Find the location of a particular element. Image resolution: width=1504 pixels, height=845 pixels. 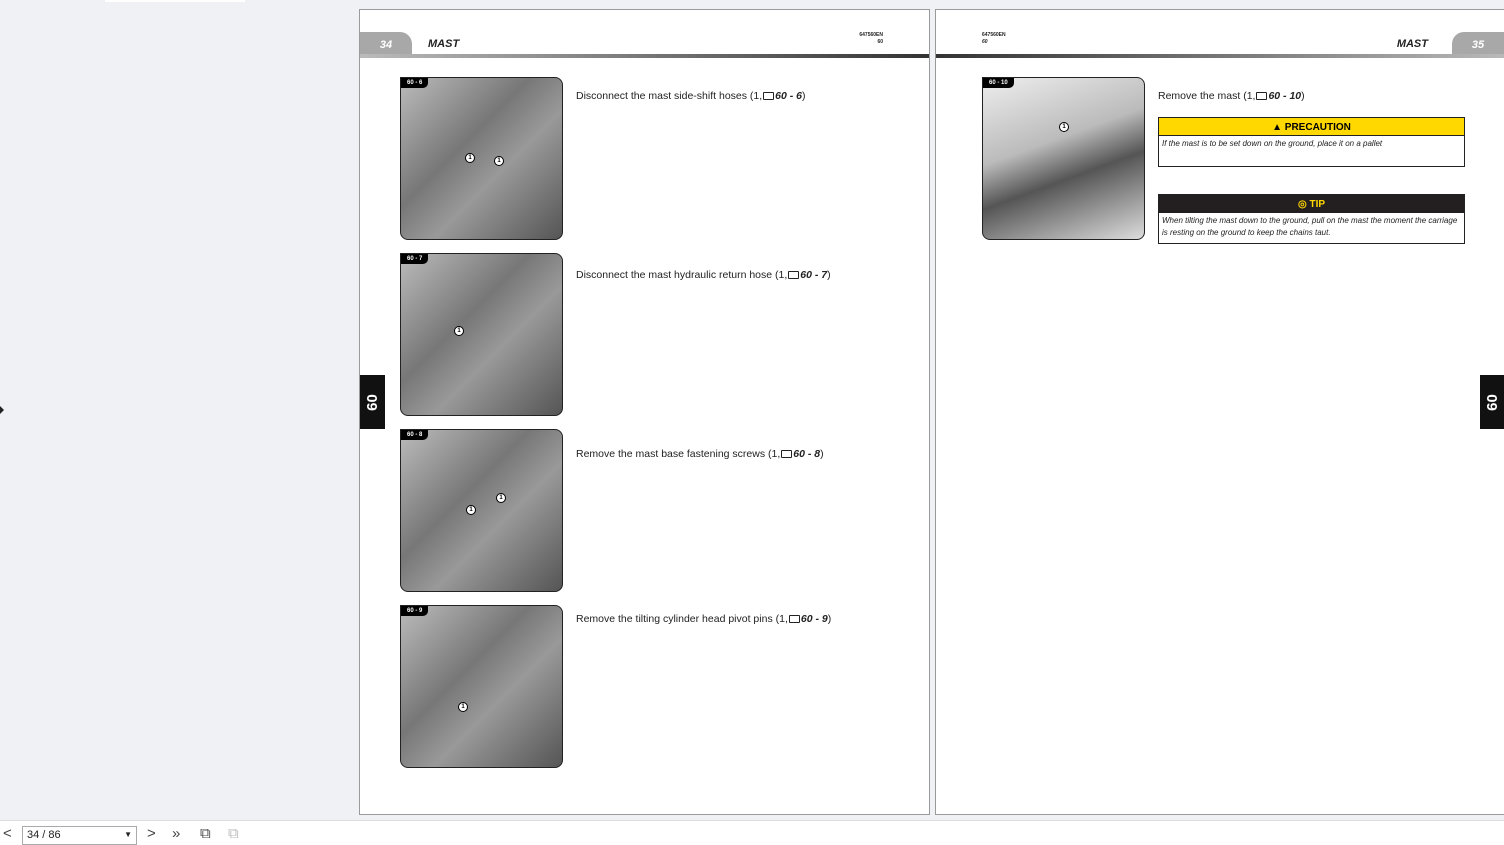

figure-60-6: 60 - 6 11 is located at coordinates (481, 158).